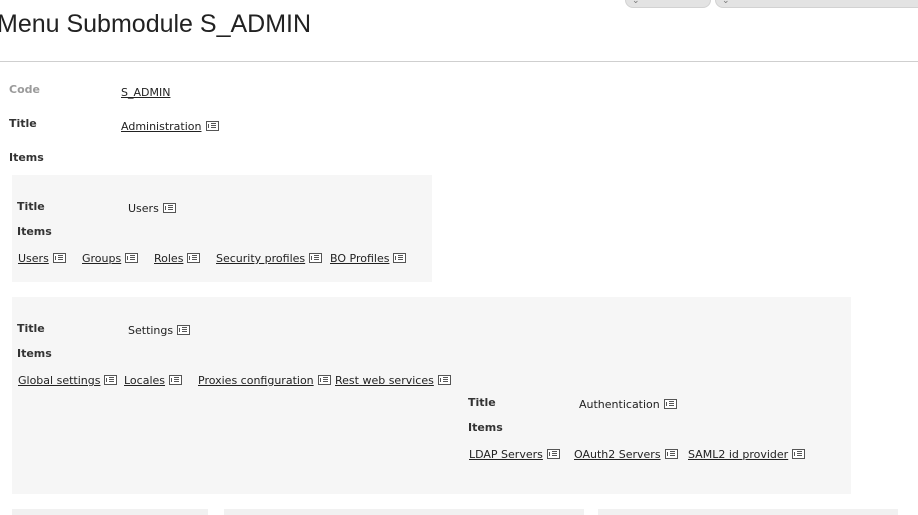 Image resolution: width=918 pixels, height=515 pixels. I want to click on menu-item-users: Users, so click(42, 258).